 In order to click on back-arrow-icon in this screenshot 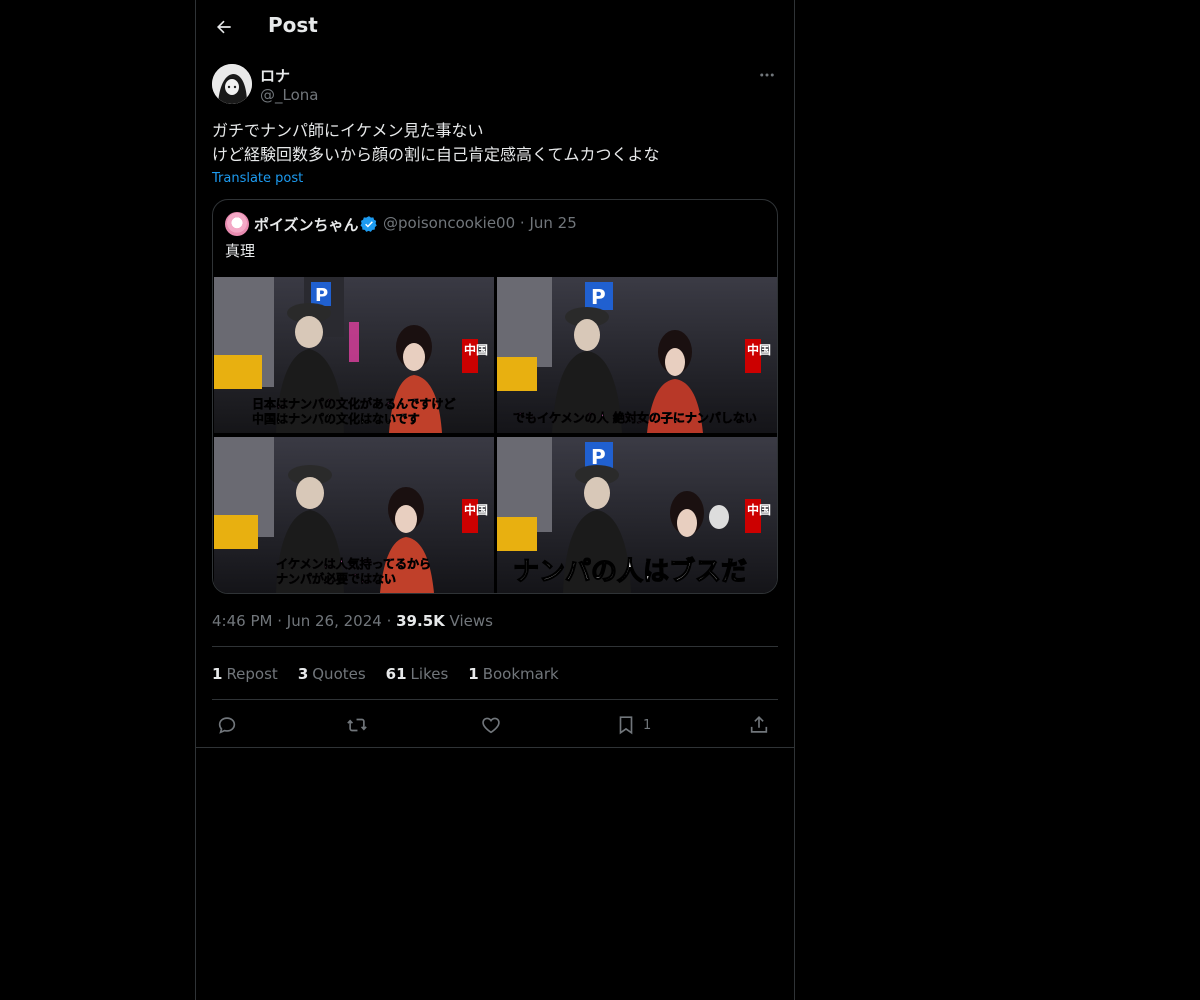, I will do `click(224, 27)`.